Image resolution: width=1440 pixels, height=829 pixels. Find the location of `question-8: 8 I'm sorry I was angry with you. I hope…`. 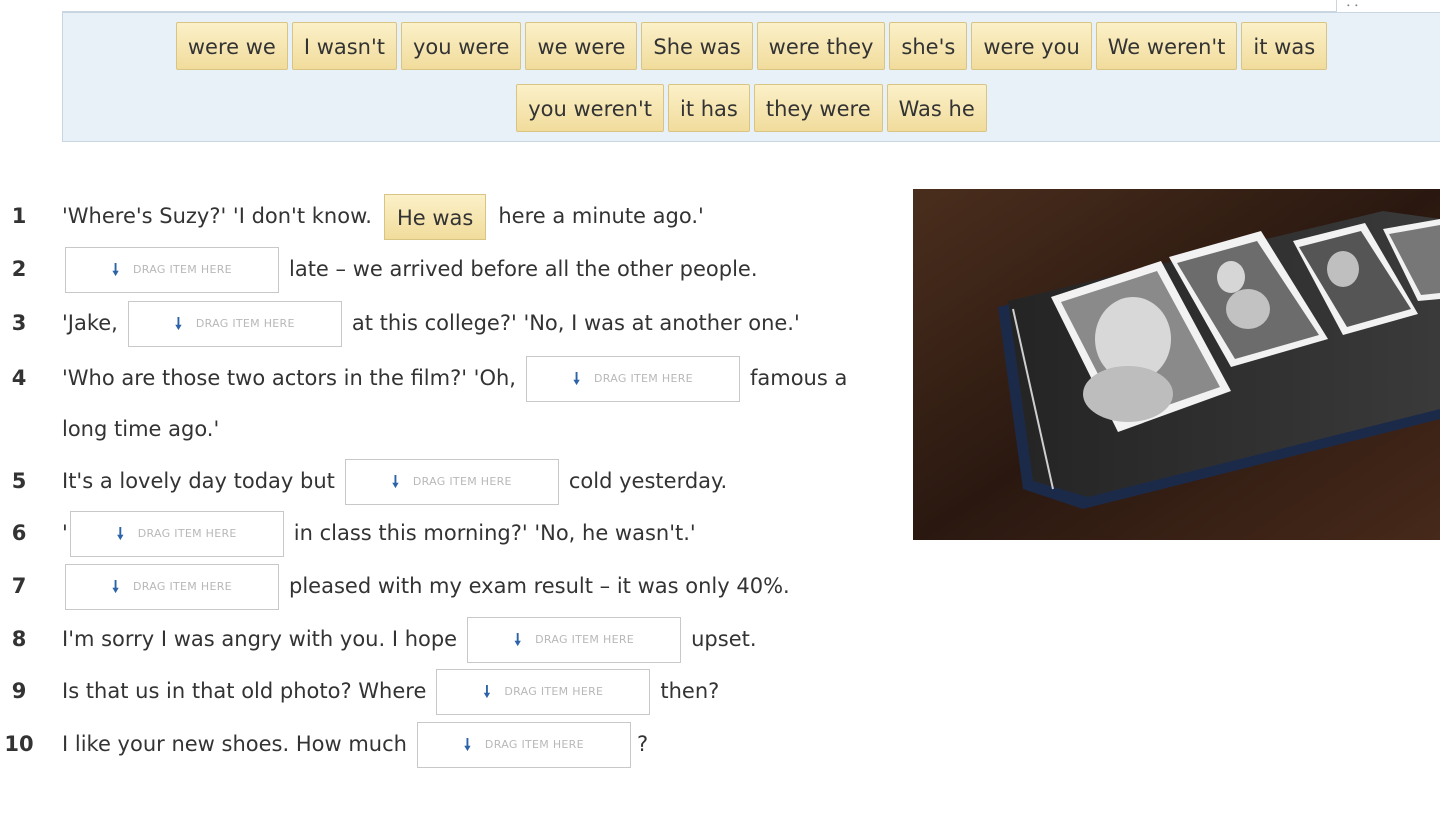

question-8: 8 I'm sorry I was angry with you. I hope… is located at coordinates (450, 639).